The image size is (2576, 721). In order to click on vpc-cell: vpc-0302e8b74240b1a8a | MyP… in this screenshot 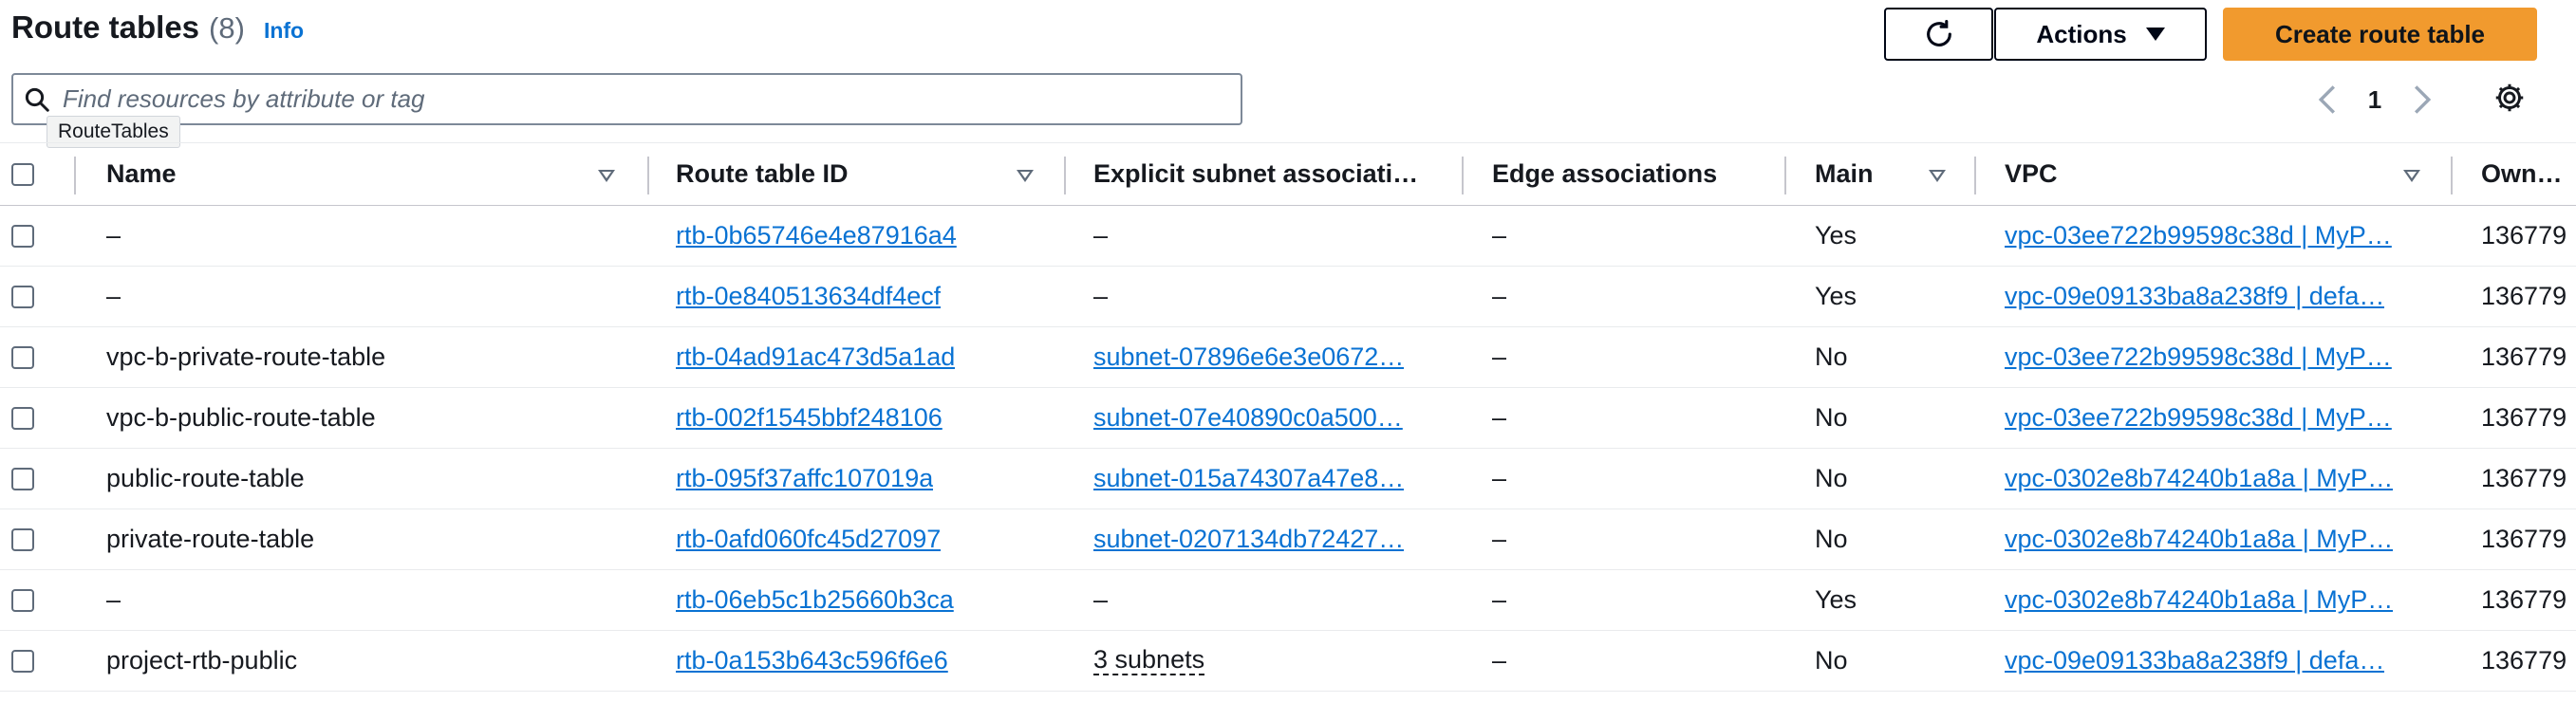, I will do `click(2211, 478)`.